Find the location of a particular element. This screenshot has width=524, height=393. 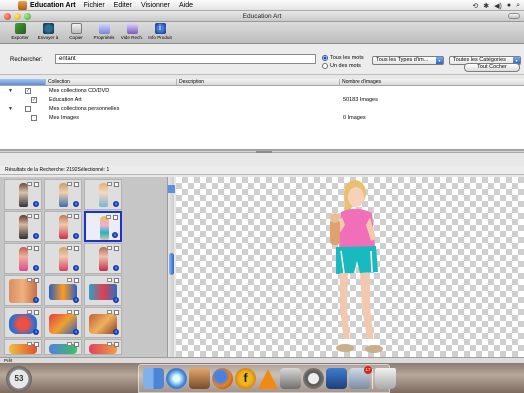

properties-button: Propriétés is located at coordinates (104, 31).